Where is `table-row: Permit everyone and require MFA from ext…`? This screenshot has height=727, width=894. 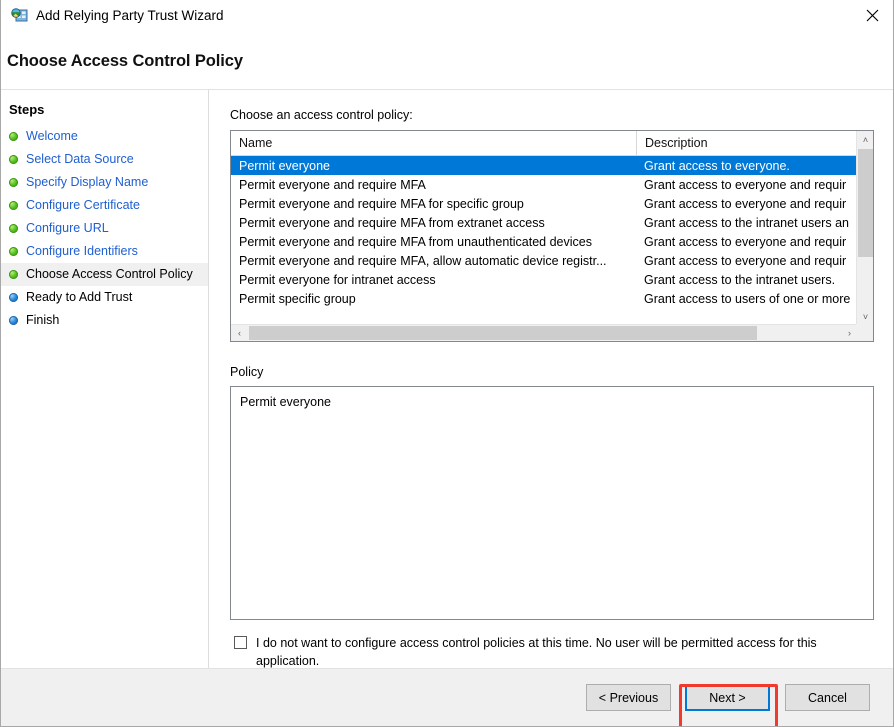 table-row: Permit everyone and require MFA from ext… is located at coordinates (544, 222).